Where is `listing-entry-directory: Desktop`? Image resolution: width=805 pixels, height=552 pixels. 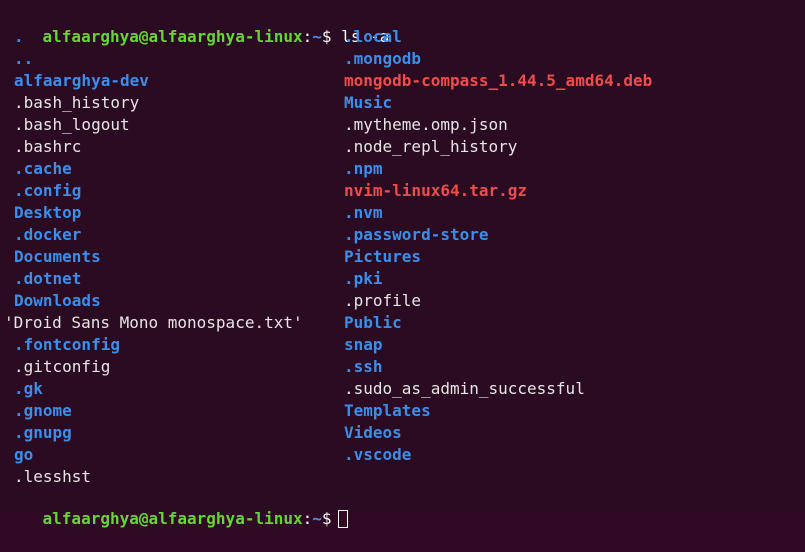
listing-entry-directory: Desktop is located at coordinates (48, 212).